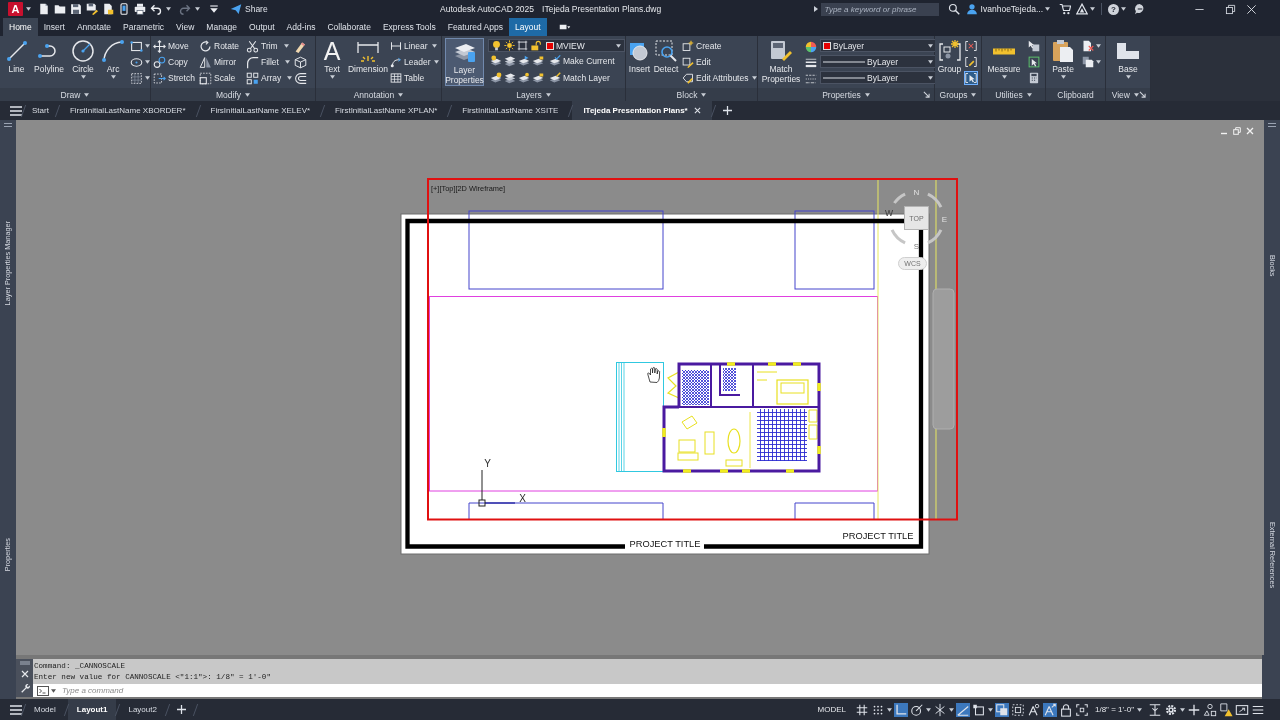 This screenshot has height=720, width=1280. Describe the element at coordinates (524, 78) in the screenshot. I see `layers-sun-icon` at that location.